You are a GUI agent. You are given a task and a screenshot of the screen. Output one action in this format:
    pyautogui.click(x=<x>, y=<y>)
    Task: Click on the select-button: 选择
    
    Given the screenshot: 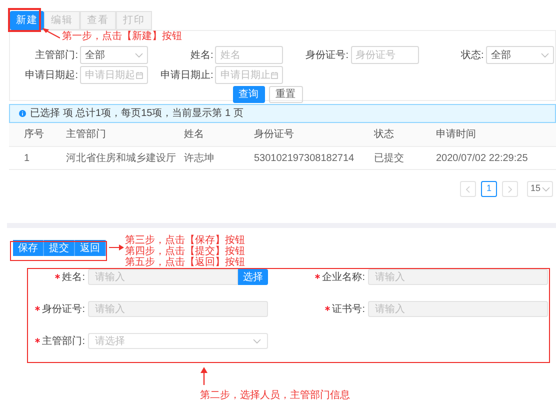 What is the action you would take?
    pyautogui.click(x=253, y=277)
    